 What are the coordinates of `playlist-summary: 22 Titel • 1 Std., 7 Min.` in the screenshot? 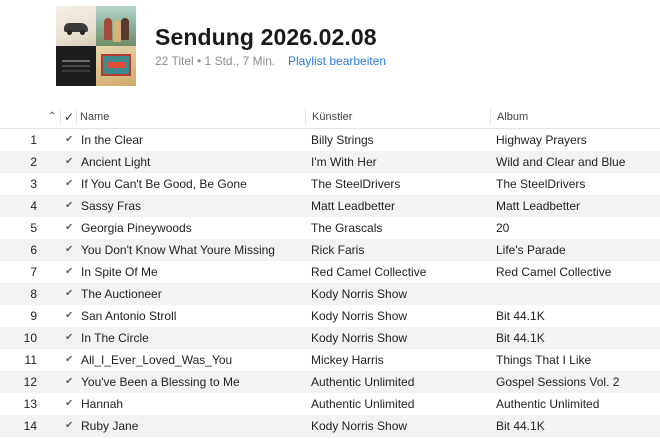 It's located at (215, 61).